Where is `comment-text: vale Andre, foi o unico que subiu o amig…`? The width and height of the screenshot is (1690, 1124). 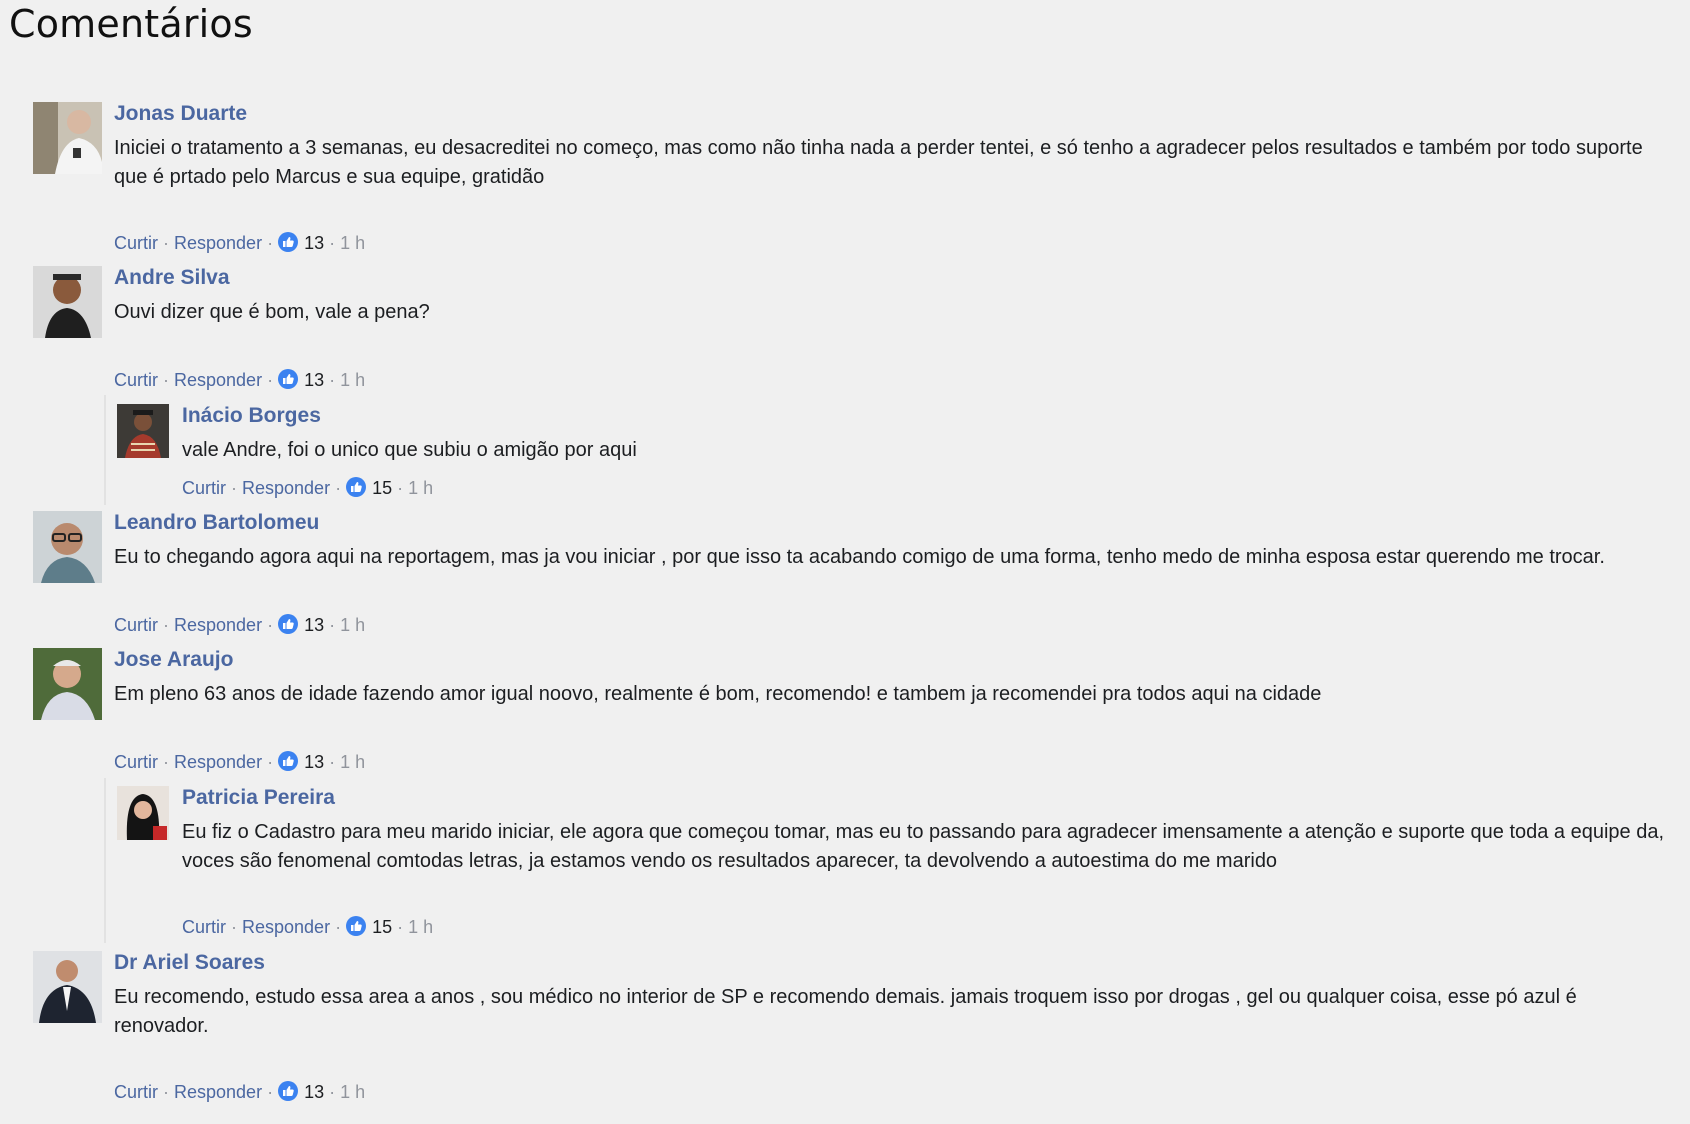 comment-text: vale Andre, foi o unico que subiu o amig… is located at coordinates (409, 450).